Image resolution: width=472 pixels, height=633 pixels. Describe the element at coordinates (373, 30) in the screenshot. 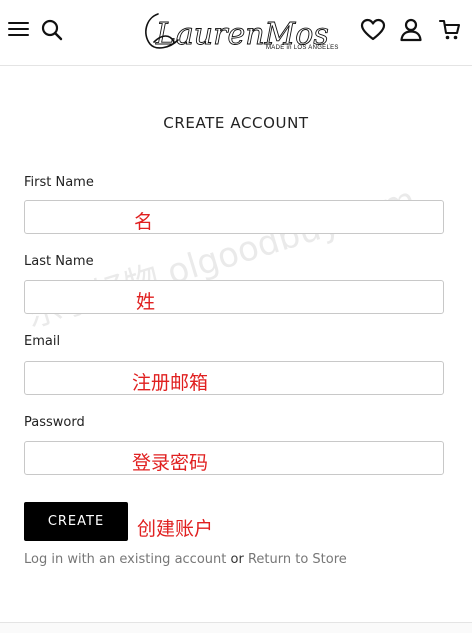

I see `heart-icon` at that location.